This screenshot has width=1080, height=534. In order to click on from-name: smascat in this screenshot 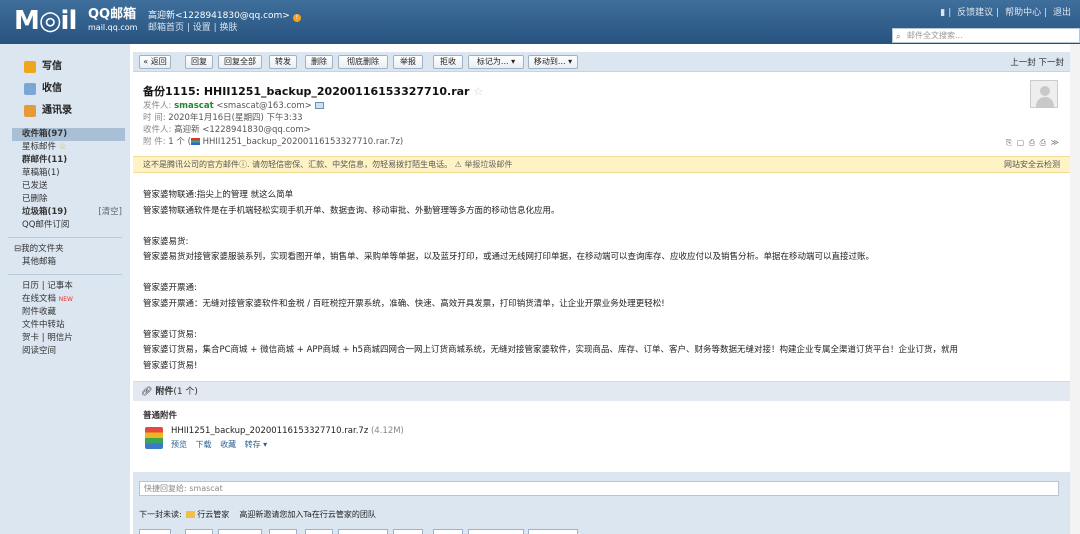, I will do `click(194, 106)`.